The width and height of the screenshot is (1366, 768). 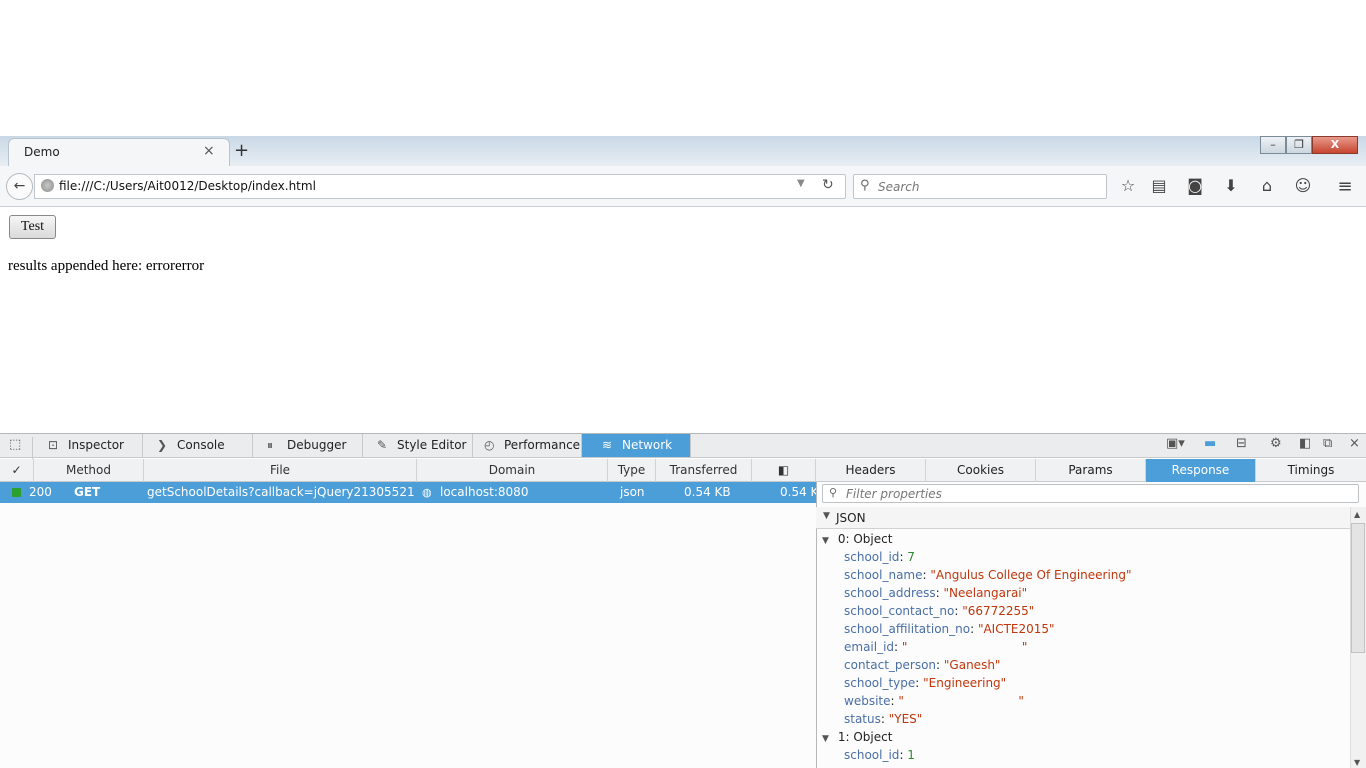 I want to click on request-transferred: 0.54 KB, so click(x=707, y=492).